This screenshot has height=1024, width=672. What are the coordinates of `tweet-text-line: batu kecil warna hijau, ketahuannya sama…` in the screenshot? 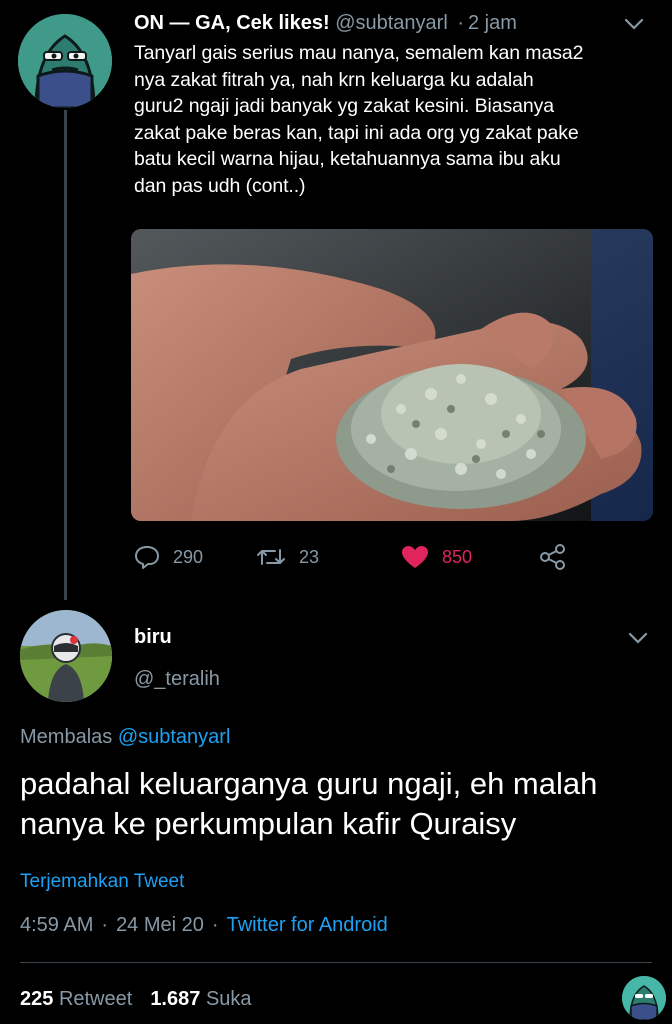 It's located at (347, 159).